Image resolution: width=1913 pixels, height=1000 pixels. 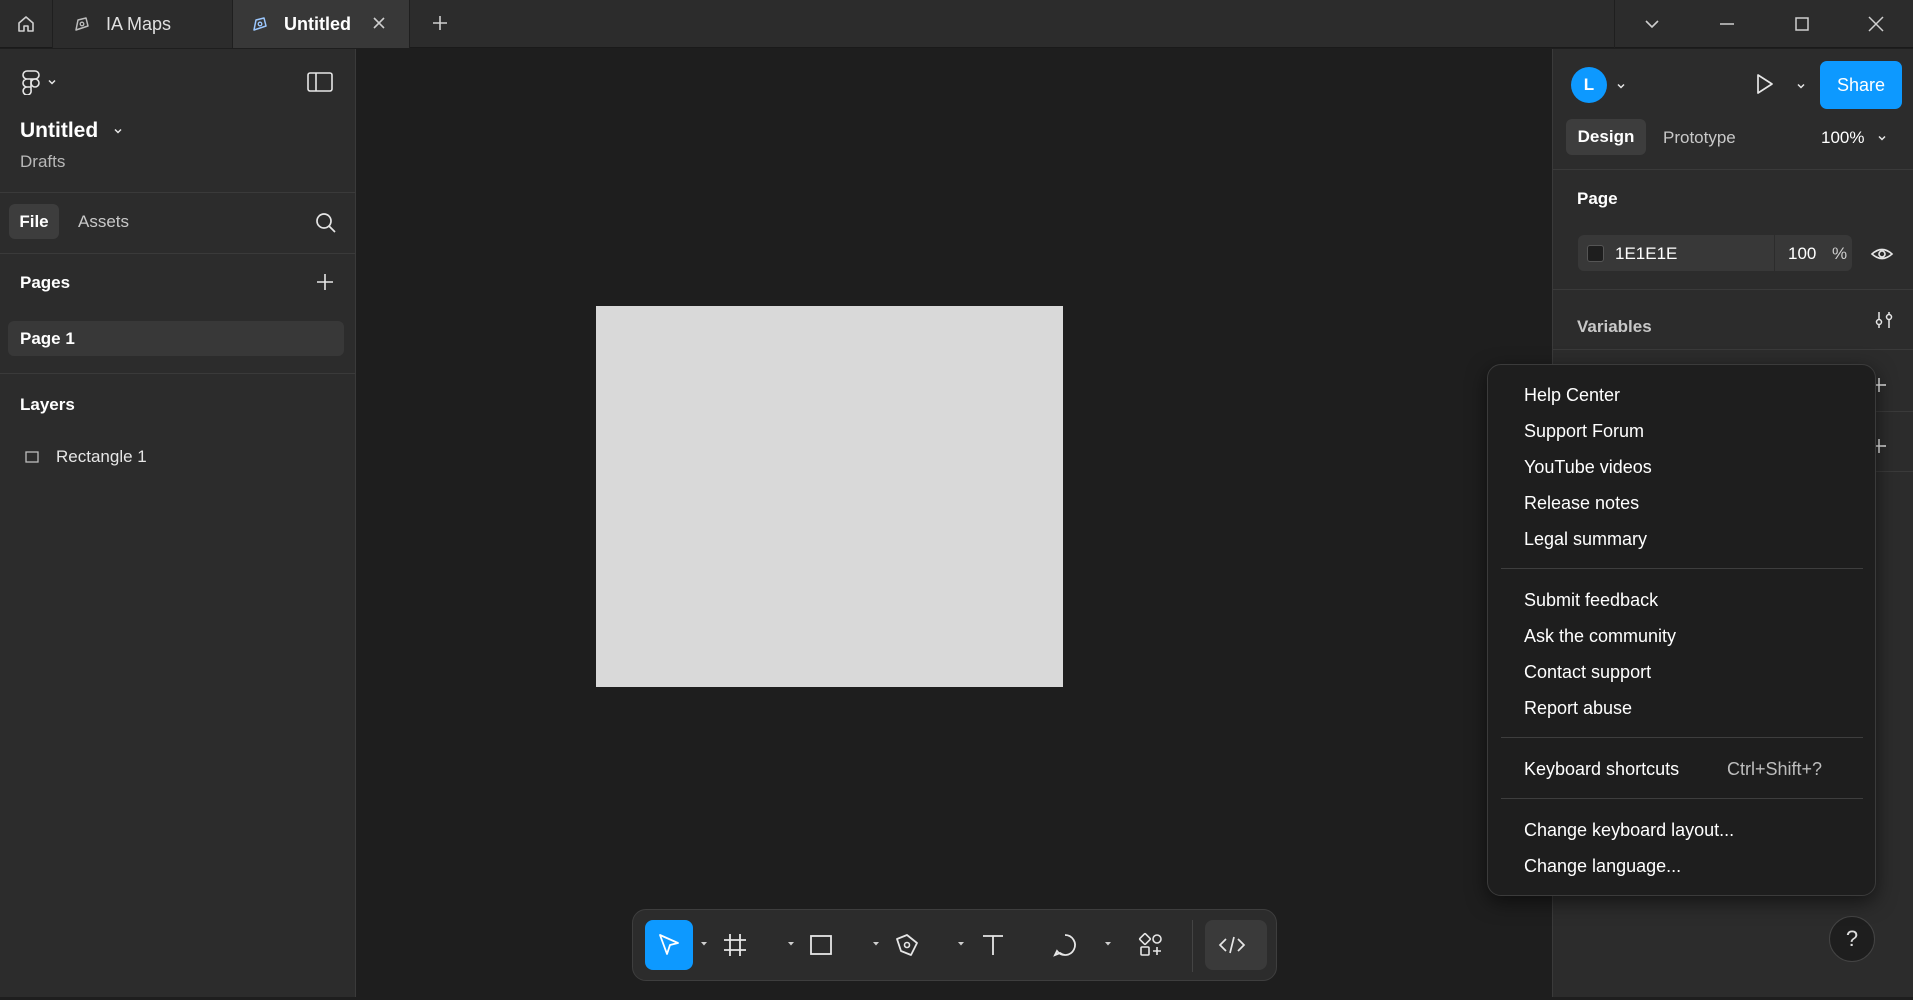 I want to click on help-button: ?, so click(x=1852, y=939).